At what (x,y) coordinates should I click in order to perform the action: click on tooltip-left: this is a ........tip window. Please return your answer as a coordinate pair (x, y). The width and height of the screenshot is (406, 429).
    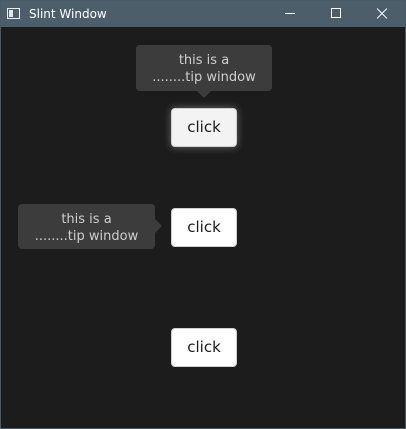
    Looking at the image, I should click on (90, 226).